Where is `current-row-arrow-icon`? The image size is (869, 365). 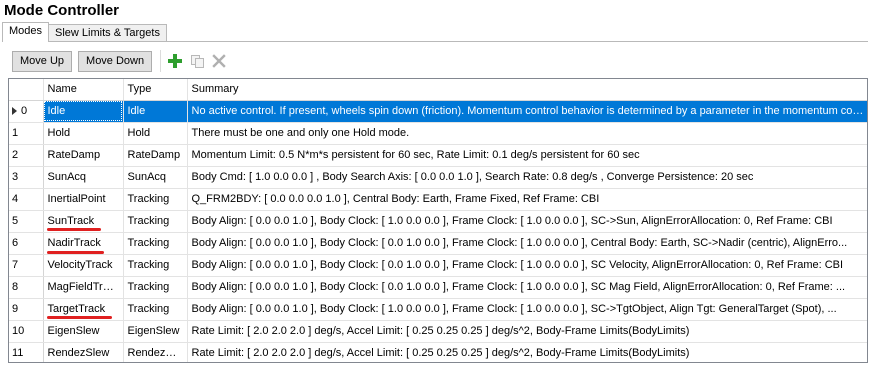
current-row-arrow-icon is located at coordinates (14, 111).